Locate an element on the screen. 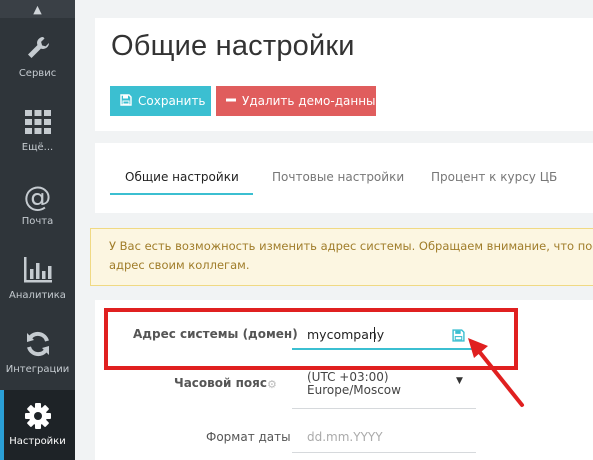 This screenshot has height=460, width=593. sidebar-item-settings: Настройки is located at coordinates (37, 425).